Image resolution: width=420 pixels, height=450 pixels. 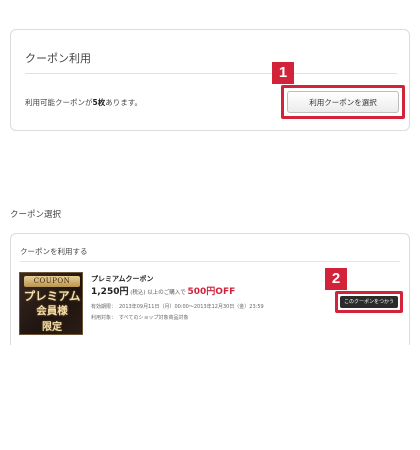 I want to click on highlight-box-step-2: このクーポンをつかう, so click(x=369, y=302).